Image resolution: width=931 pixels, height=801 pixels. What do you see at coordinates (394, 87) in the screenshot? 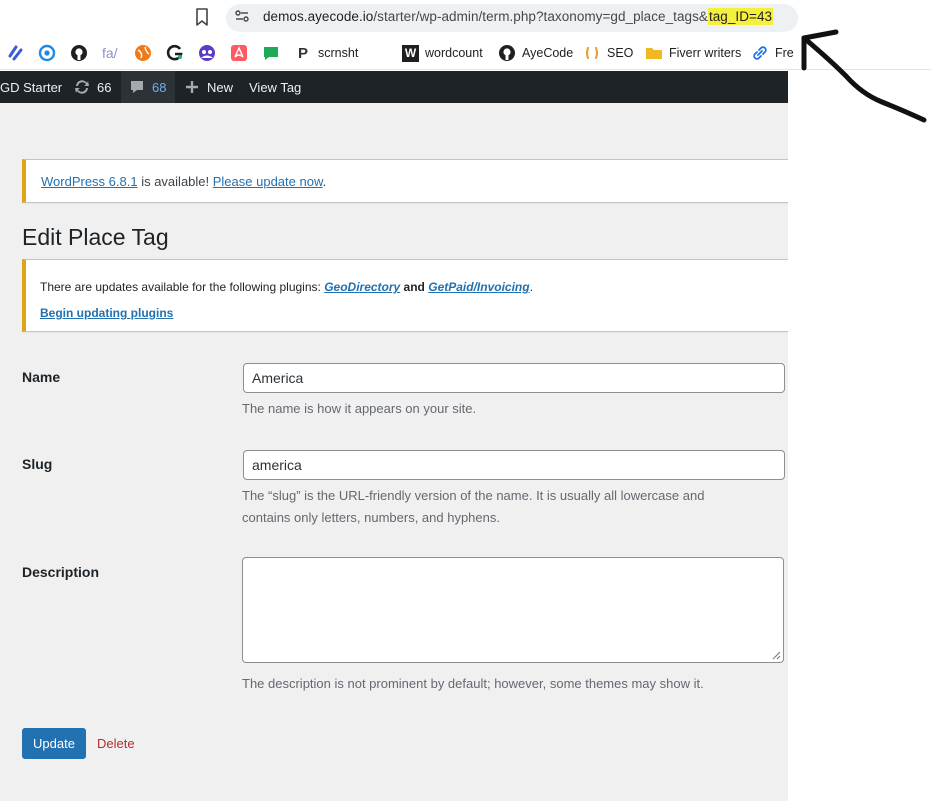
I see `wp-admin-bar: GD Starter 66 68 New View Tag` at bounding box center [394, 87].